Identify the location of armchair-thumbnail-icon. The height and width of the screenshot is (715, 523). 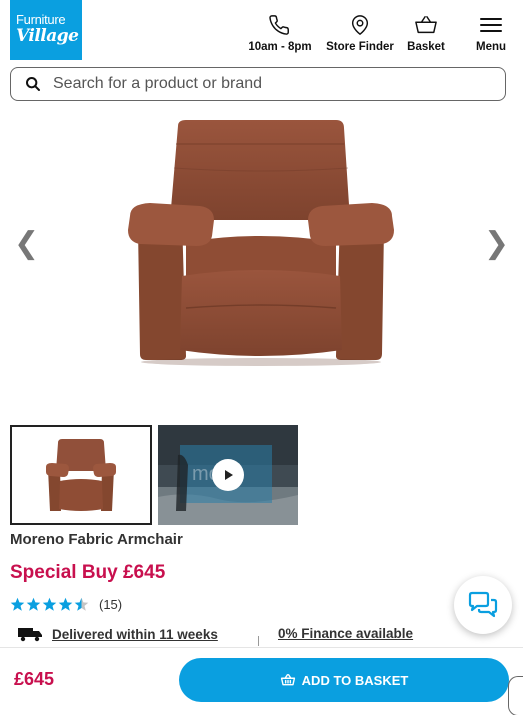
(81, 475).